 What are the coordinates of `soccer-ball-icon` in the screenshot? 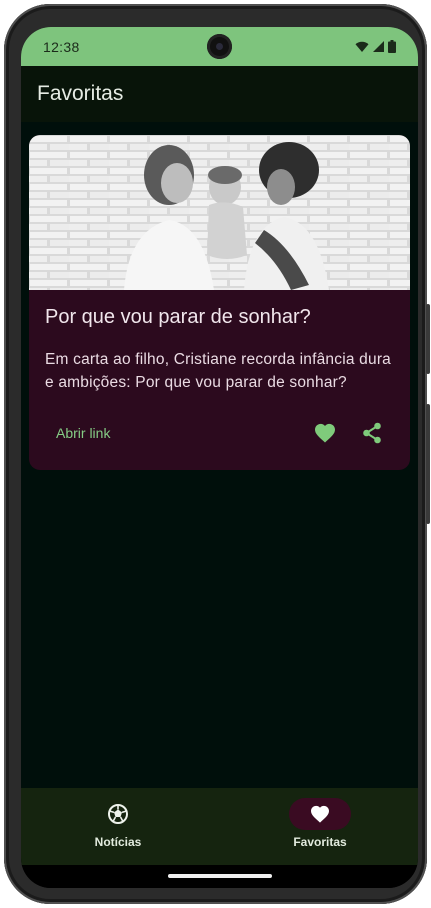 It's located at (118, 814).